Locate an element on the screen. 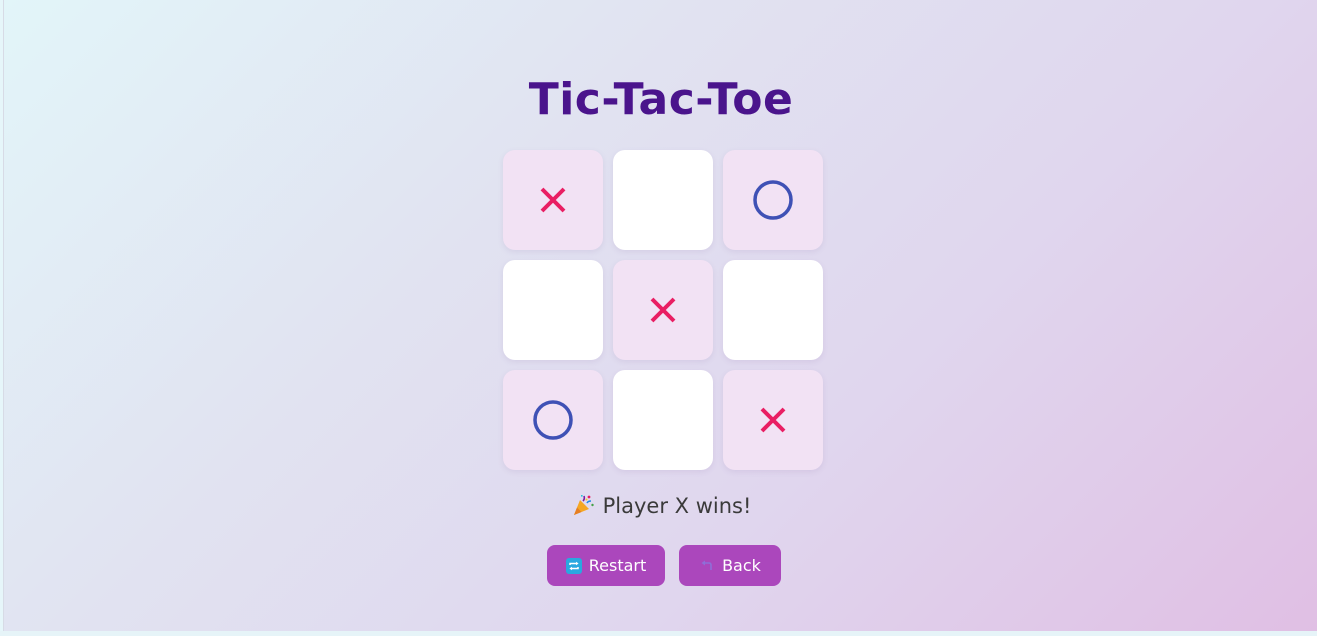  game-status: Player X wins! is located at coordinates (660, 506).